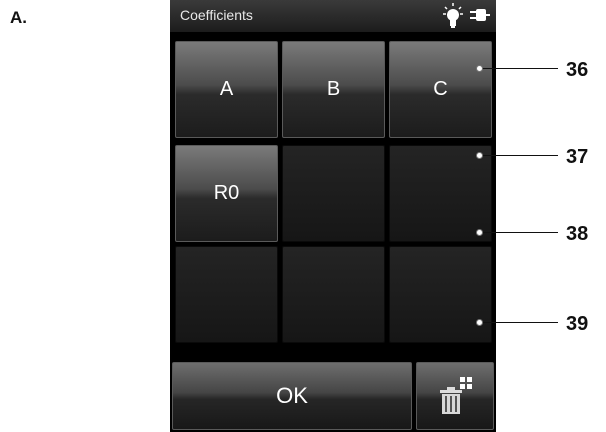 The width and height of the screenshot is (606, 432). What do you see at coordinates (216, 15) in the screenshot?
I see `screen-title: Coefficients` at bounding box center [216, 15].